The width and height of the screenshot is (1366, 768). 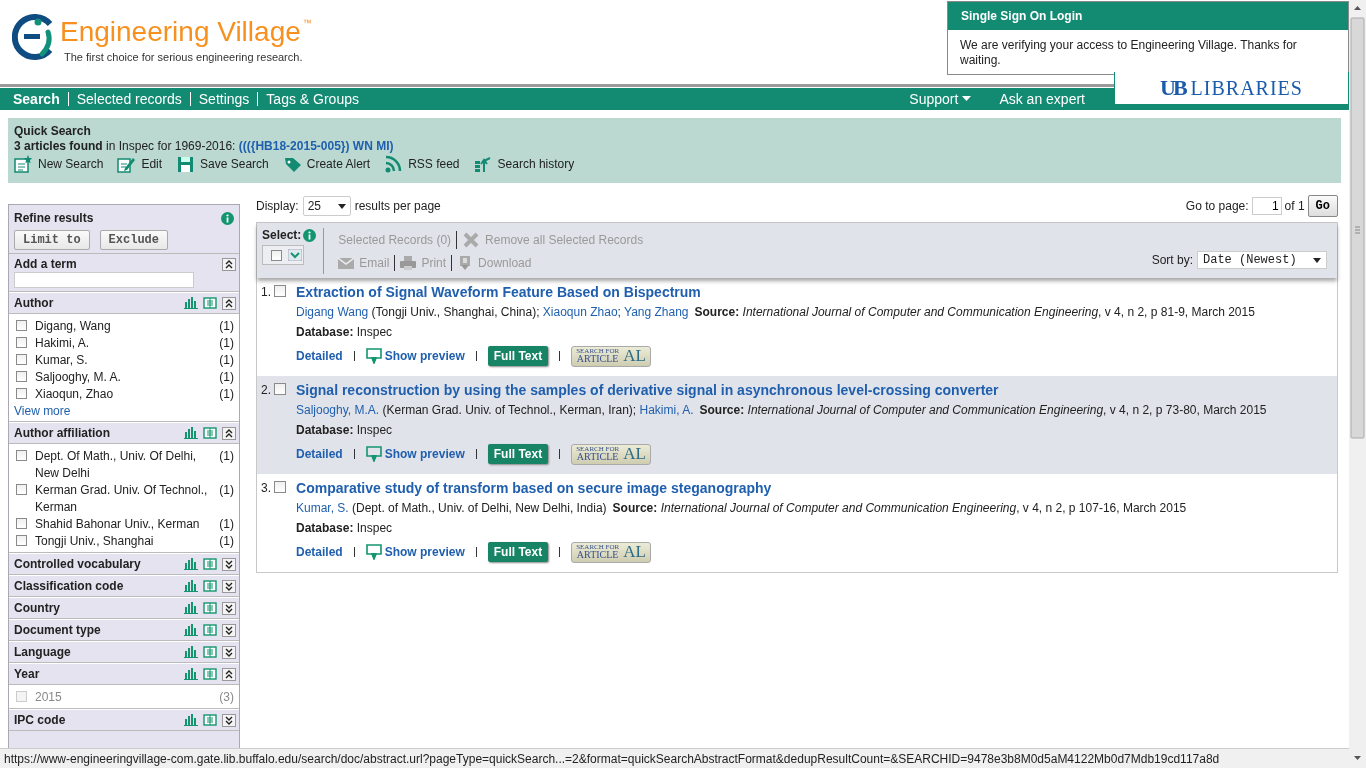 What do you see at coordinates (123, 394) in the screenshot?
I see `facet-option: Xiaoqun, Zhao` at bounding box center [123, 394].